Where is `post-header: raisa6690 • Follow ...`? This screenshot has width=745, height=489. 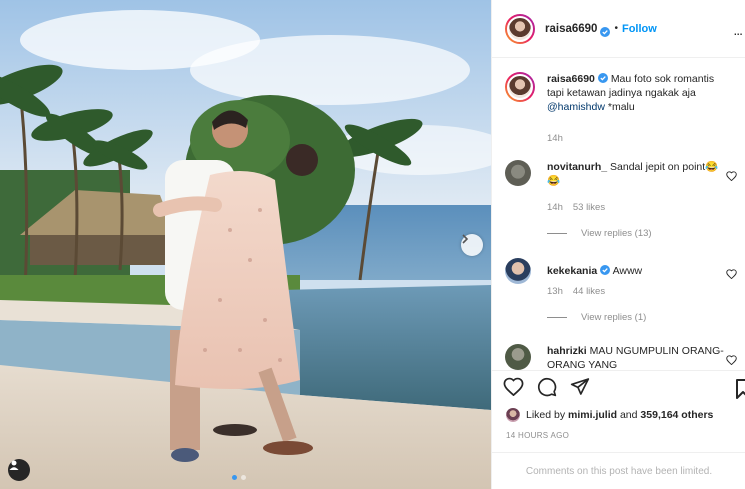 post-header: raisa6690 • Follow ... is located at coordinates (618, 29).